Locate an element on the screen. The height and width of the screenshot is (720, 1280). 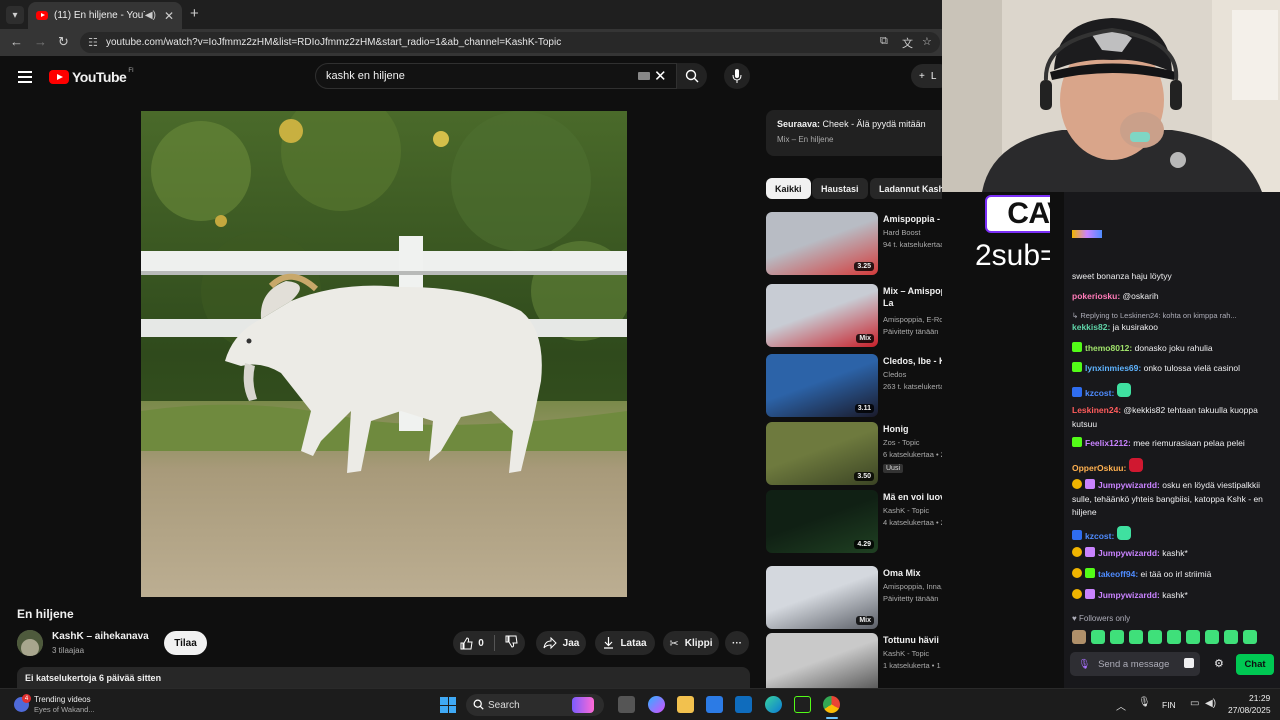
recommendation-title: Mix – Amispoppia - Uuh La La La is located at coordinates (912, 297).